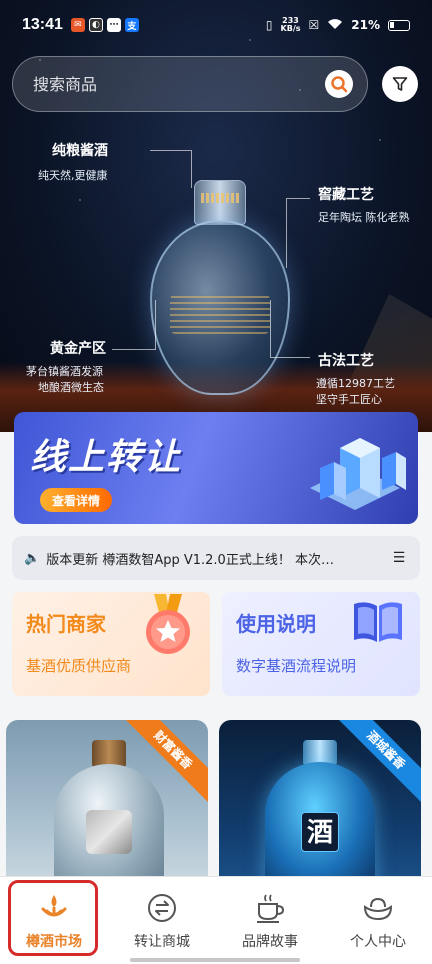 This screenshot has width=432, height=964. I want to click on status-right: ▯ 233 KB/s ☒ 21%, so click(338, 25).